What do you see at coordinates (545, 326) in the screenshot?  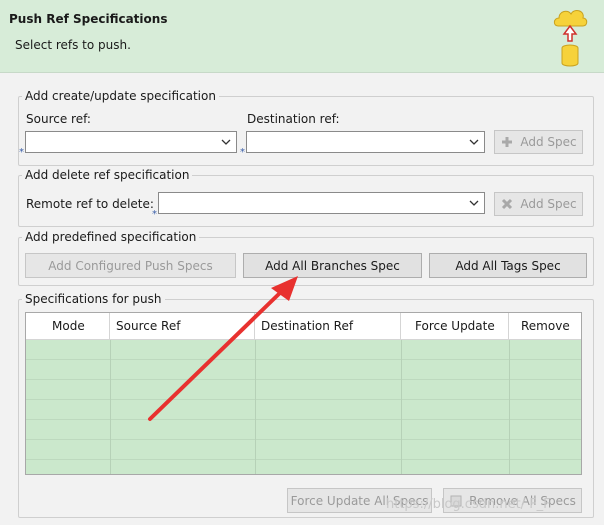 I see `column-header-remove: Remove` at bounding box center [545, 326].